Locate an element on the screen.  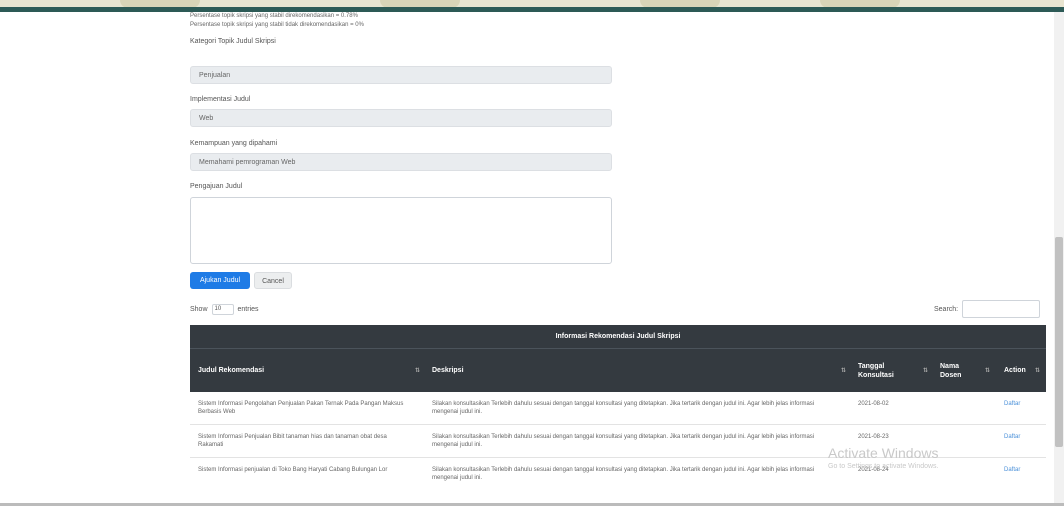
cell-tanggal: 2021-08-02 is located at coordinates (873, 404).